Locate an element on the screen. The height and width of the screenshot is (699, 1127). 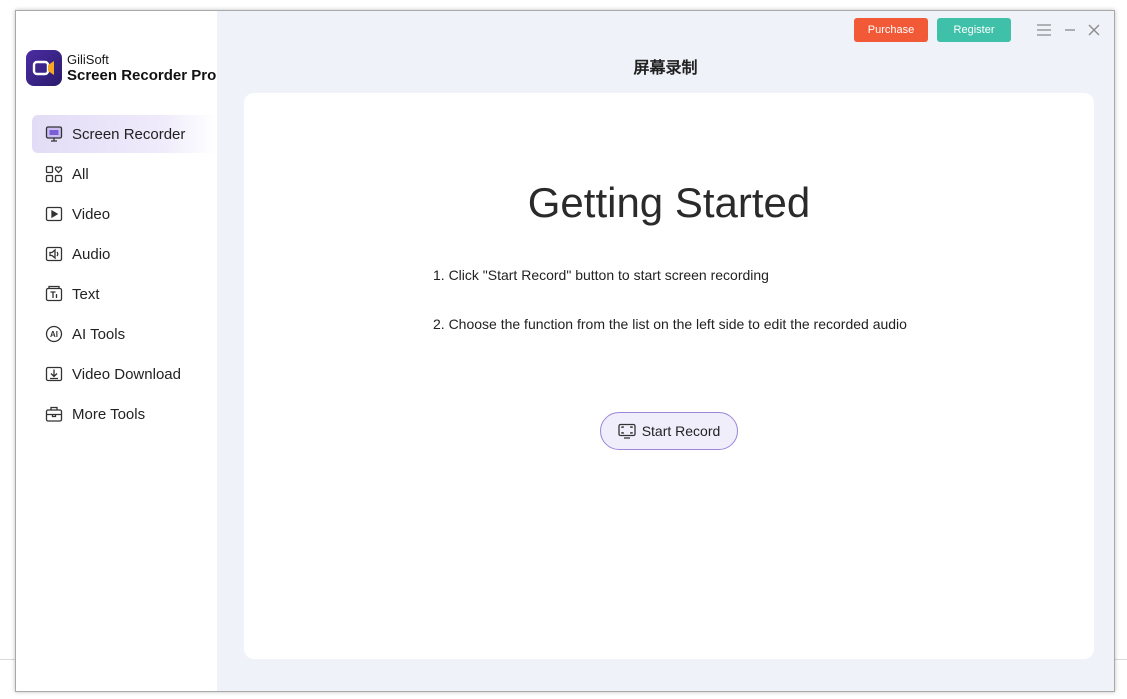
audio-icon is located at coordinates (54, 254).